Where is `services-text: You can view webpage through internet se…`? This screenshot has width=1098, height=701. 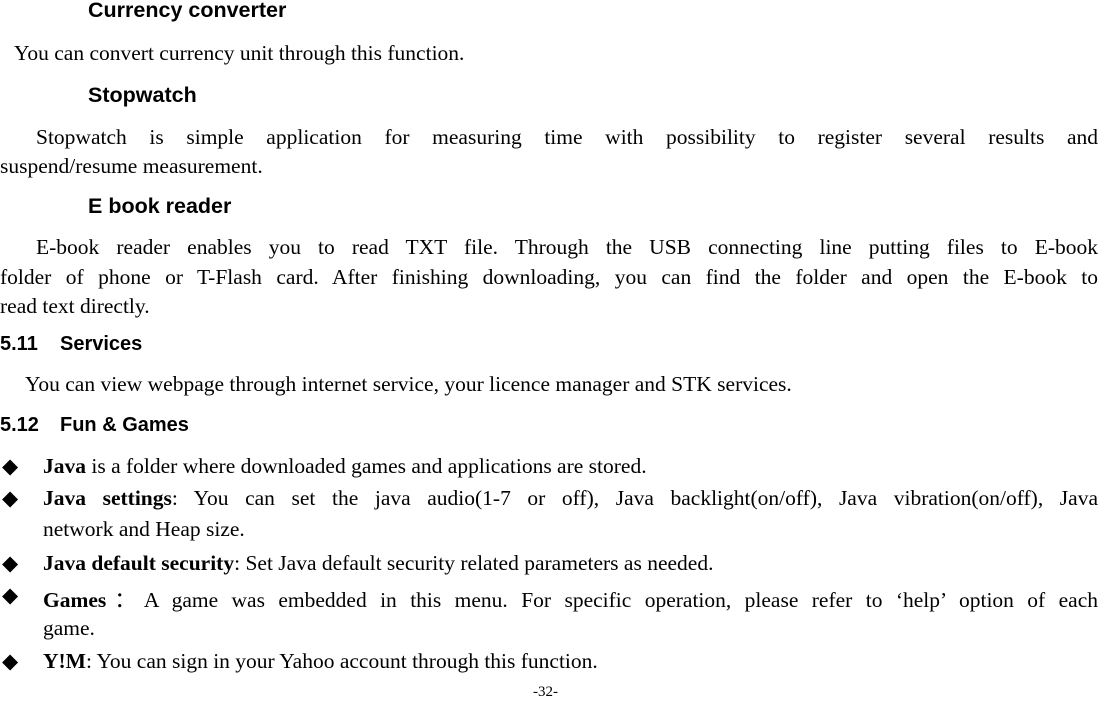
services-text: You can view webpage through internet se… is located at coordinates (408, 384).